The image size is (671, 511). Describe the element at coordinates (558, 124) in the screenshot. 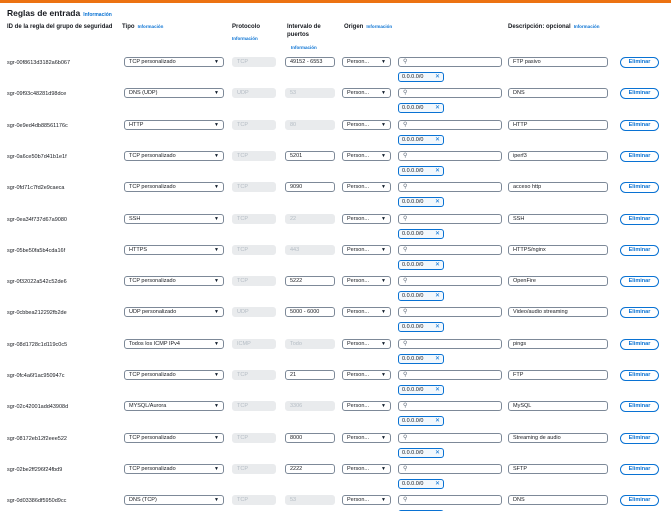

I see `description-input: HTTP` at that location.